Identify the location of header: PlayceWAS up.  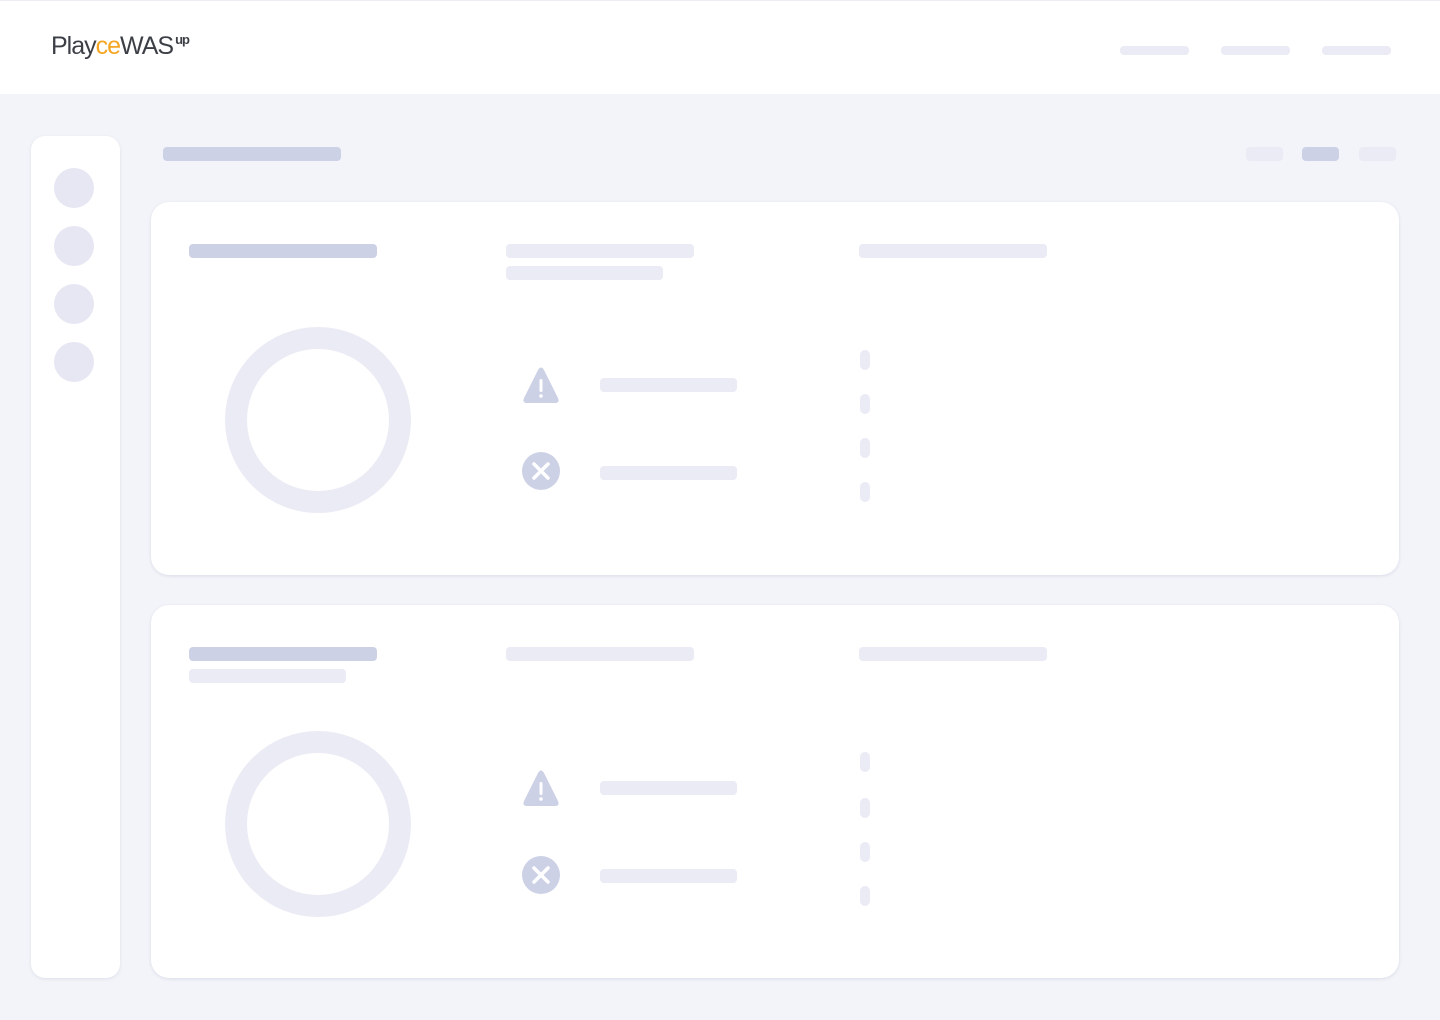
(720, 47).